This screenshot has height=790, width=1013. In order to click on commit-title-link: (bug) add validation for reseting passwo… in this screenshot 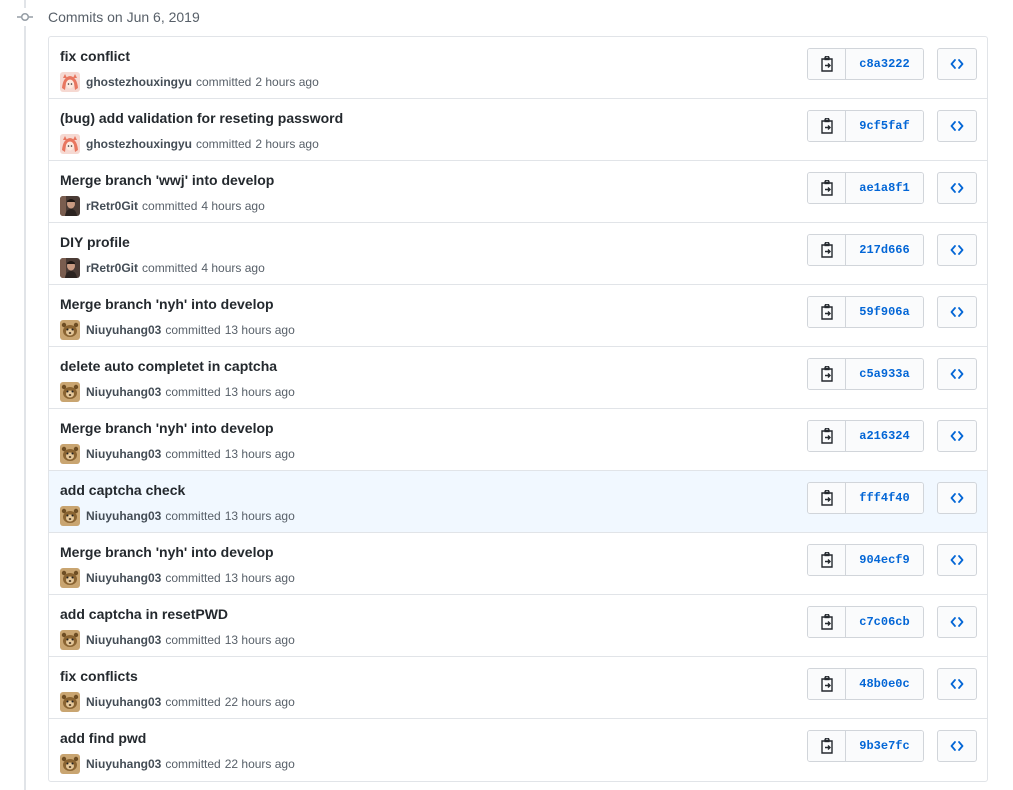, I will do `click(201, 118)`.